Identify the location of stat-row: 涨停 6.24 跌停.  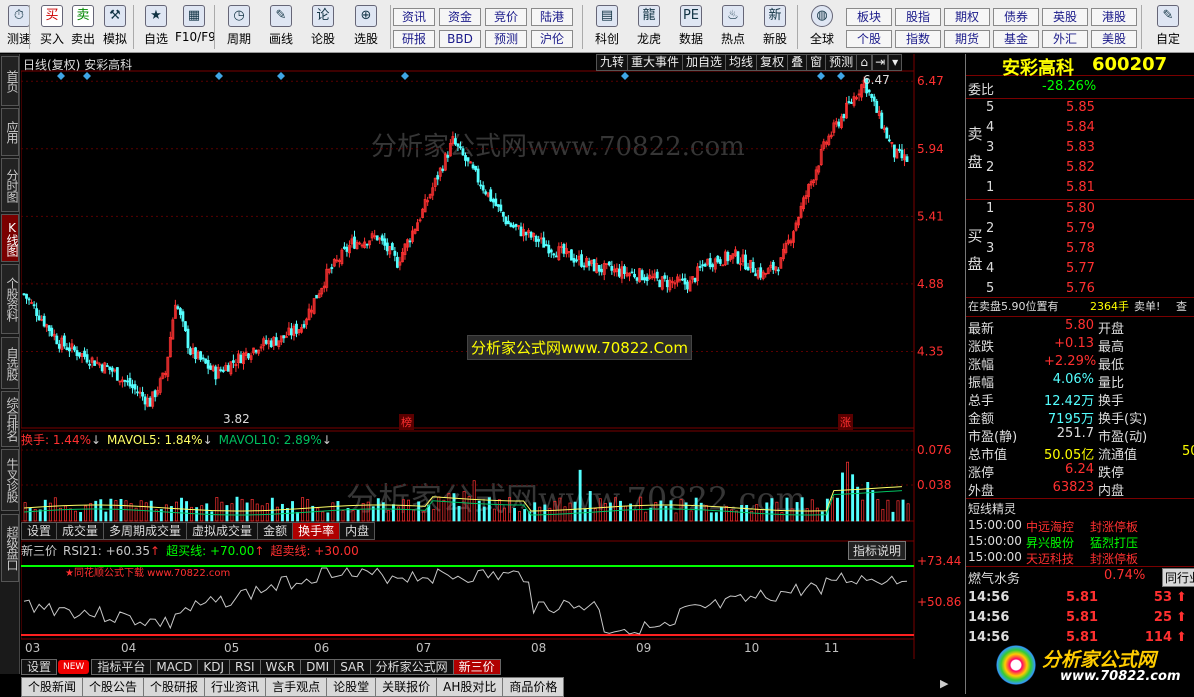
(1080, 471).